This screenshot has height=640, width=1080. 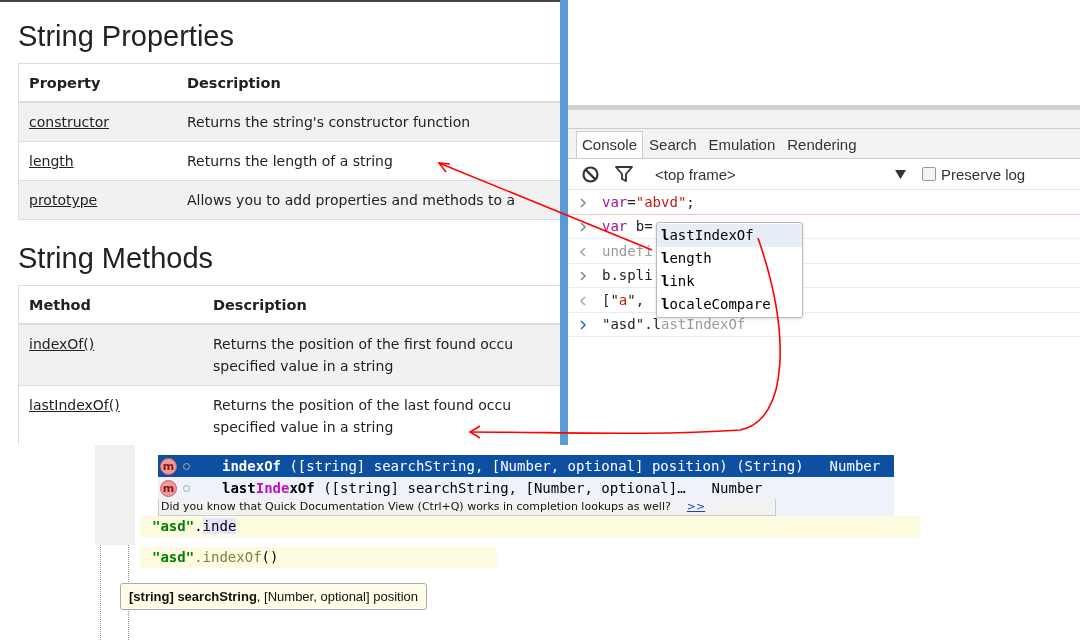 What do you see at coordinates (362, 405) in the screenshot?
I see `description-text: Returns the position of the last found occu` at bounding box center [362, 405].